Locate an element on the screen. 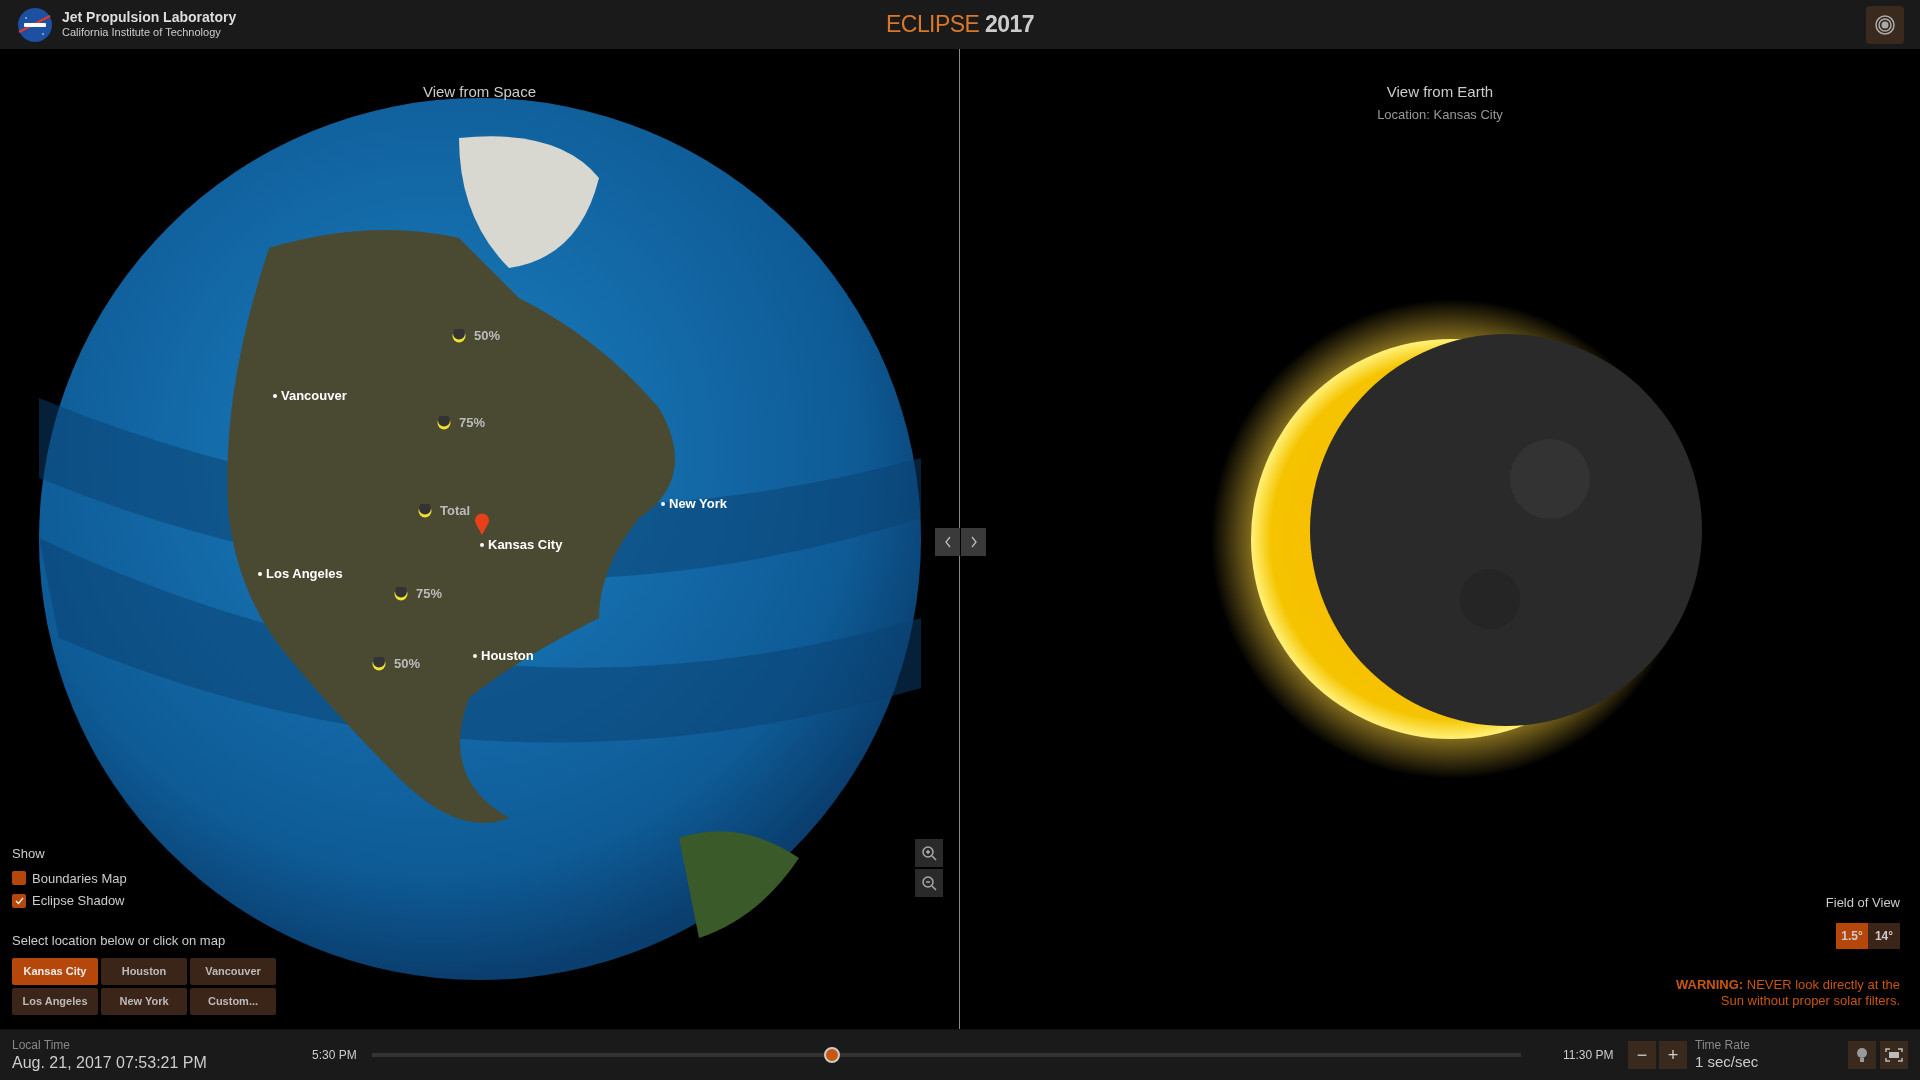  lightbulb-icon is located at coordinates (1862, 1055).